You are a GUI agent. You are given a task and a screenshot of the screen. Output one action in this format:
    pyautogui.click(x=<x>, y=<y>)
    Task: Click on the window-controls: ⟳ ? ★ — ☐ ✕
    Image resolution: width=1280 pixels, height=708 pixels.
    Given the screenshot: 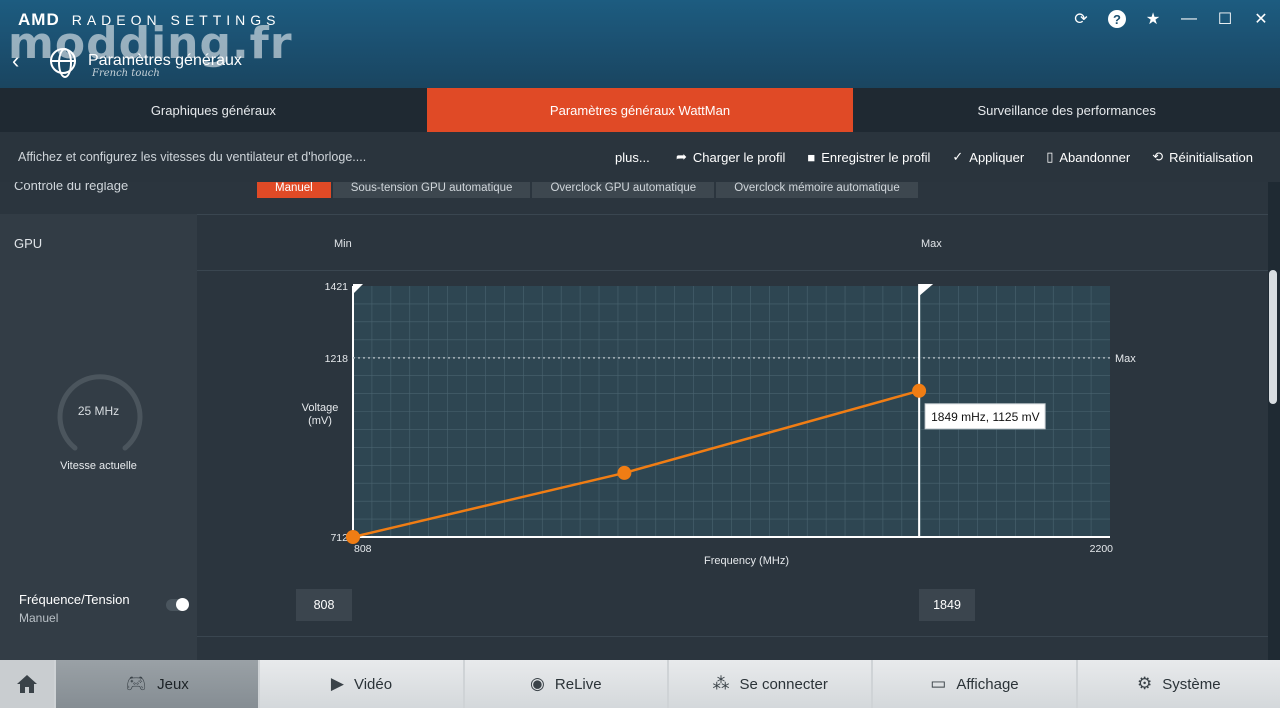 What is the action you would take?
    pyautogui.click(x=1171, y=19)
    